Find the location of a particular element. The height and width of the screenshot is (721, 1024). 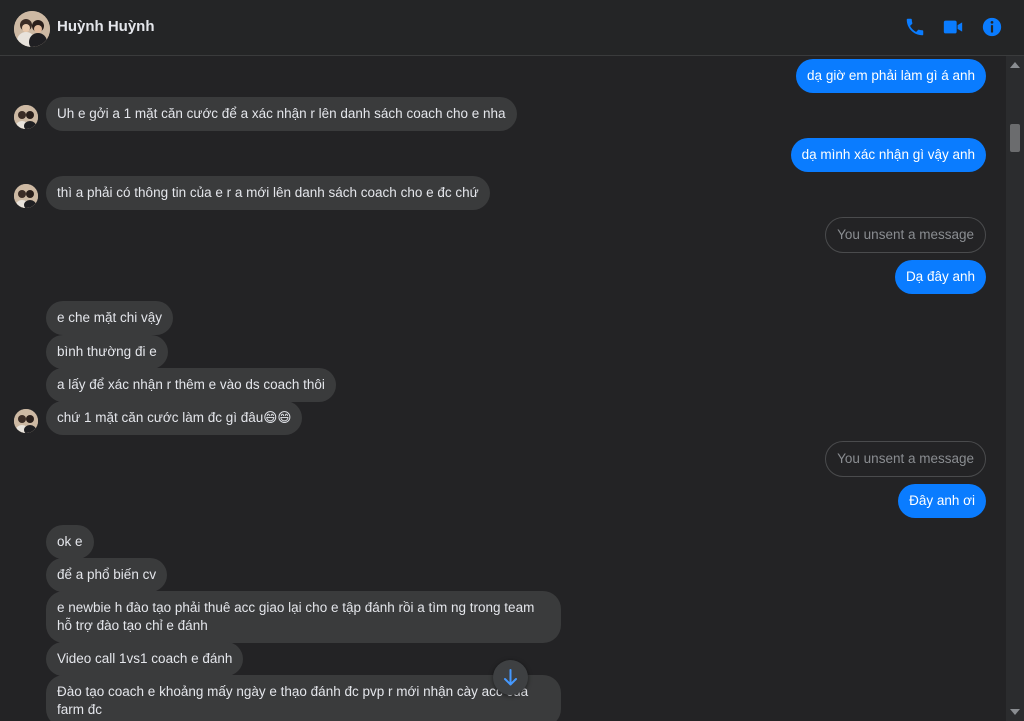

outgoing-message: dạ giờ em phải làm gì á anh is located at coordinates (891, 76).